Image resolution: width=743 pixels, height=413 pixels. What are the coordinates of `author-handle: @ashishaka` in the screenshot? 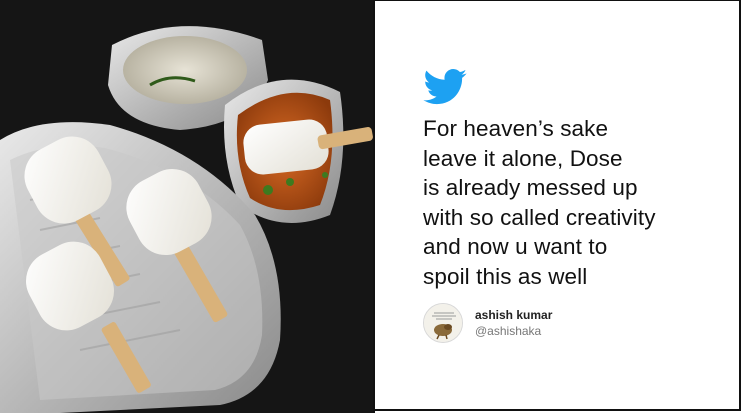 It's located at (508, 331).